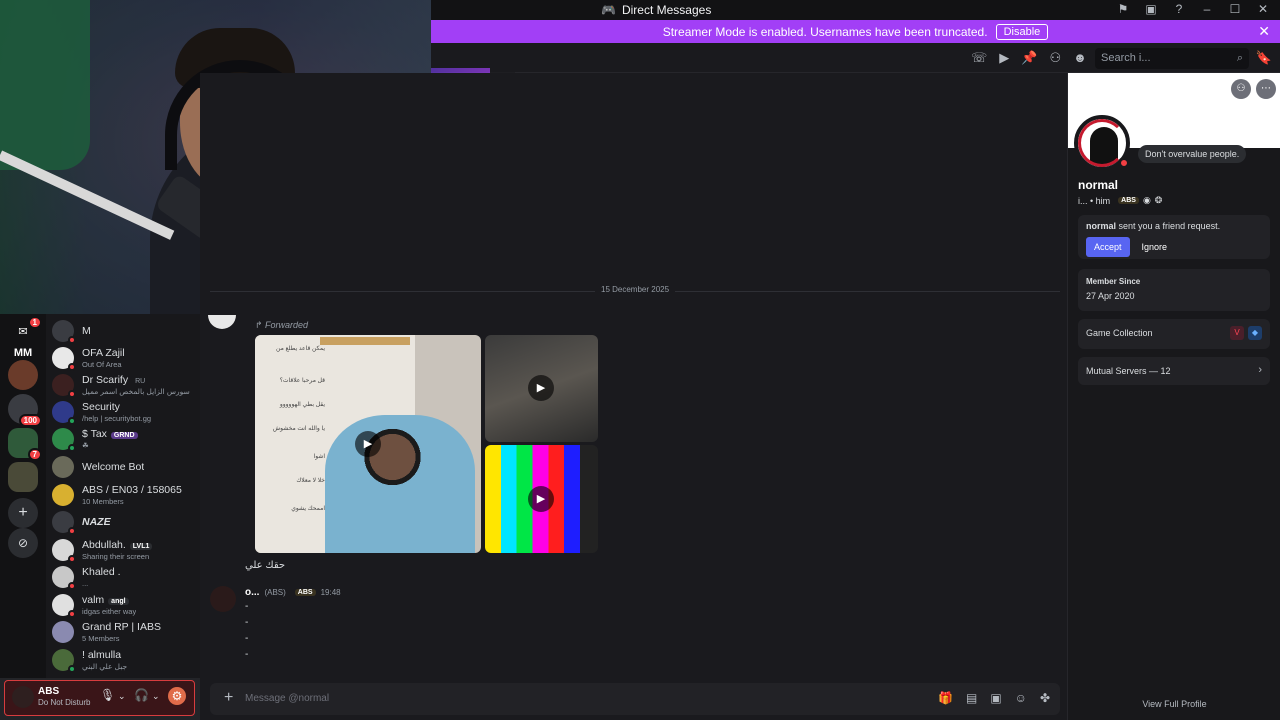 This screenshot has width=1280, height=720. What do you see at coordinates (1029, 58) in the screenshot?
I see `pin-icon: 📌` at bounding box center [1029, 58].